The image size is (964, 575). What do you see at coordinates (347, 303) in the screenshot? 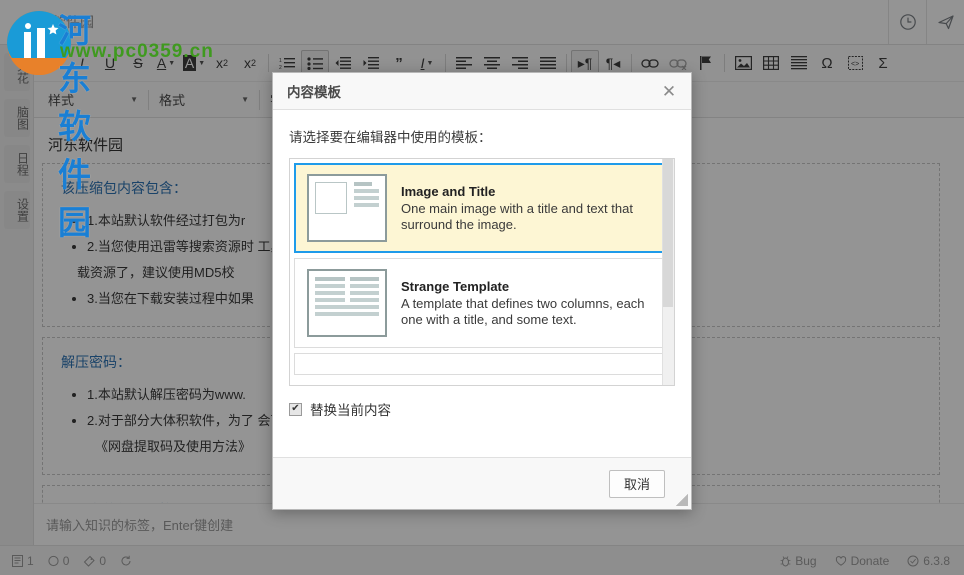
I see `template-thumbnail-strange-template` at bounding box center [347, 303].